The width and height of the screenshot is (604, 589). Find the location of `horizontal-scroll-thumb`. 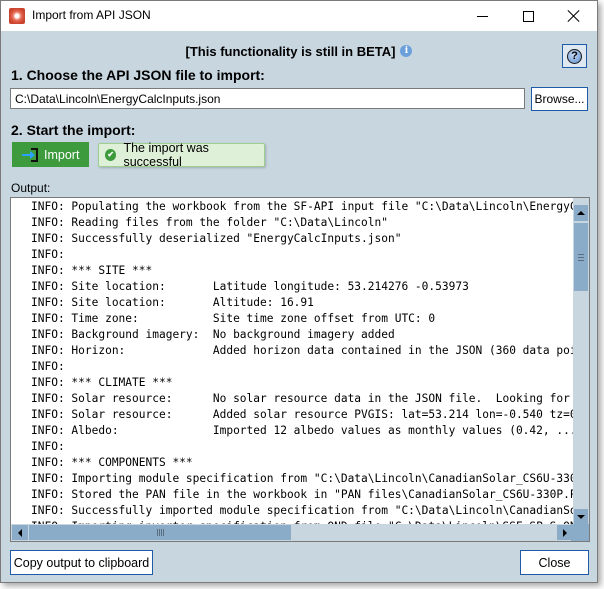

horizontal-scroll-thumb is located at coordinates (160, 532).